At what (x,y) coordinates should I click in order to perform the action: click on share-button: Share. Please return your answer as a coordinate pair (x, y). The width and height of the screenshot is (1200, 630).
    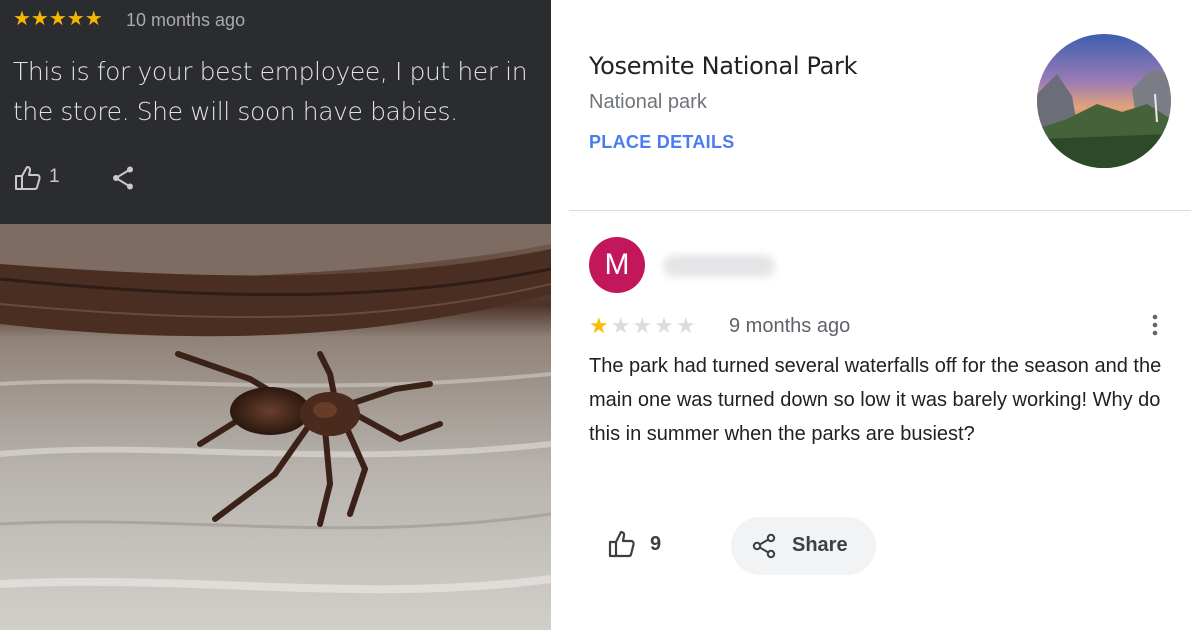
    Looking at the image, I should click on (803, 546).